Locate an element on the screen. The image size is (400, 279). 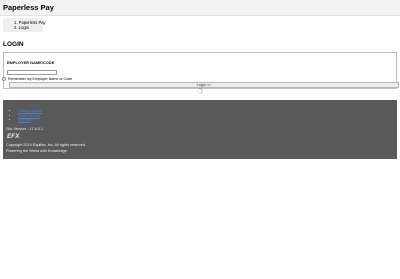
app-title: Paperless Pay is located at coordinates (28, 7).